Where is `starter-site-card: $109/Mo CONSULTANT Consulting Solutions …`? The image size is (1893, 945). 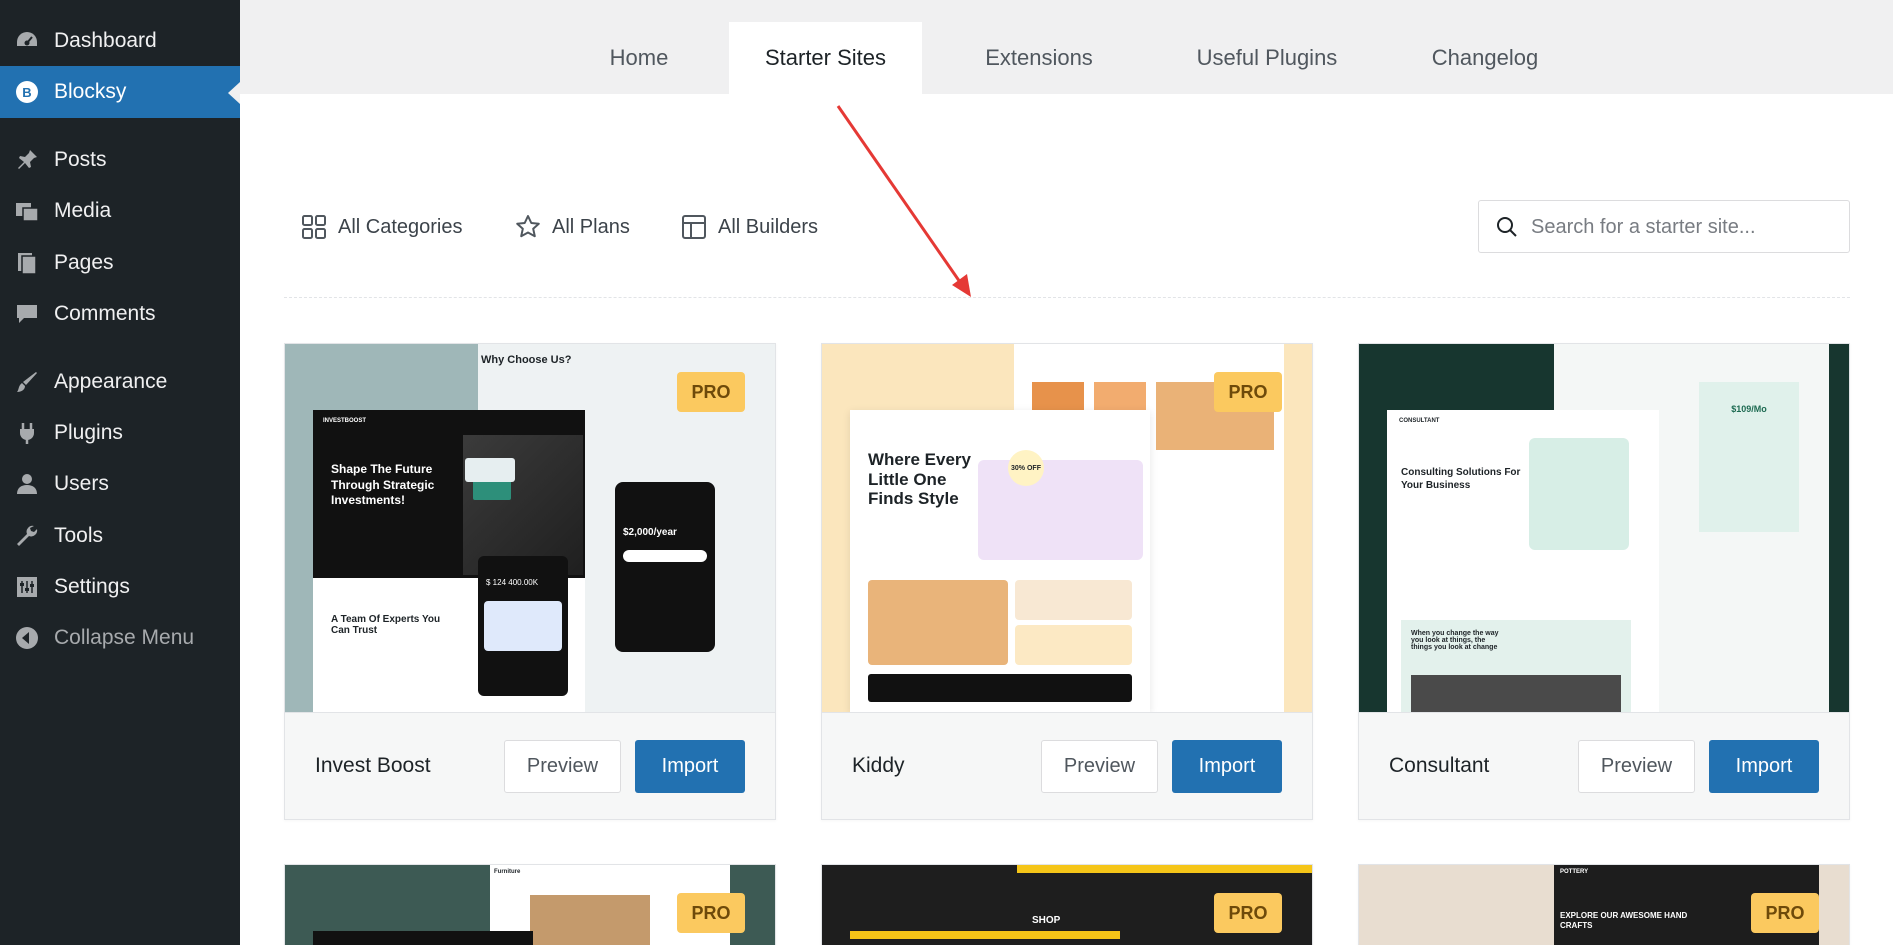 starter-site-card: $109/Mo CONSULTANT Consulting Solutions … is located at coordinates (1604, 581).